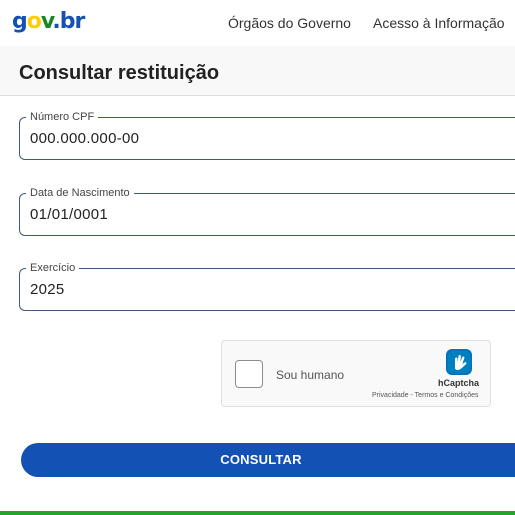 The height and width of the screenshot is (515, 515). Describe the element at coordinates (249, 374) in the screenshot. I see `captcha-checkbox` at that location.